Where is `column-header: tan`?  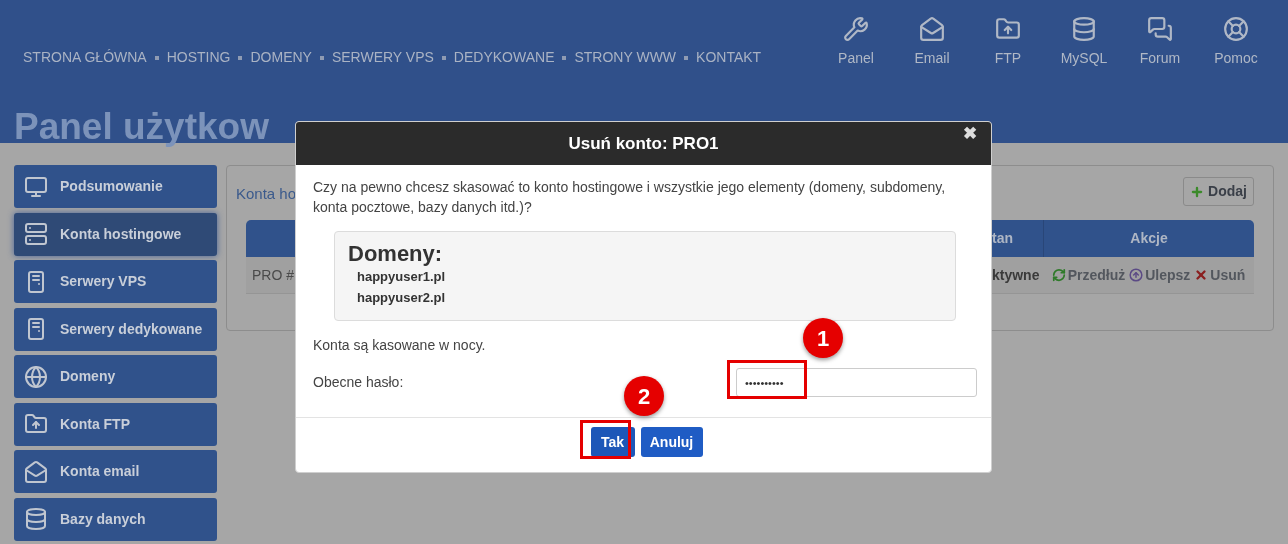
column-header: tan is located at coordinates (1003, 238).